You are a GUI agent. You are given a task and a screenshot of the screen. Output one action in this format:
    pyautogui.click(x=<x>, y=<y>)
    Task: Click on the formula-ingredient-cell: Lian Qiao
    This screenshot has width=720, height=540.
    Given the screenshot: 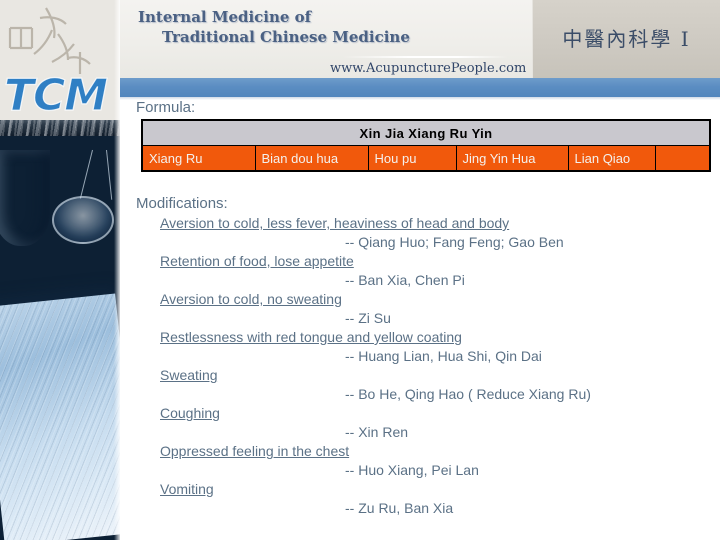 What is the action you would take?
    pyautogui.click(x=611, y=158)
    